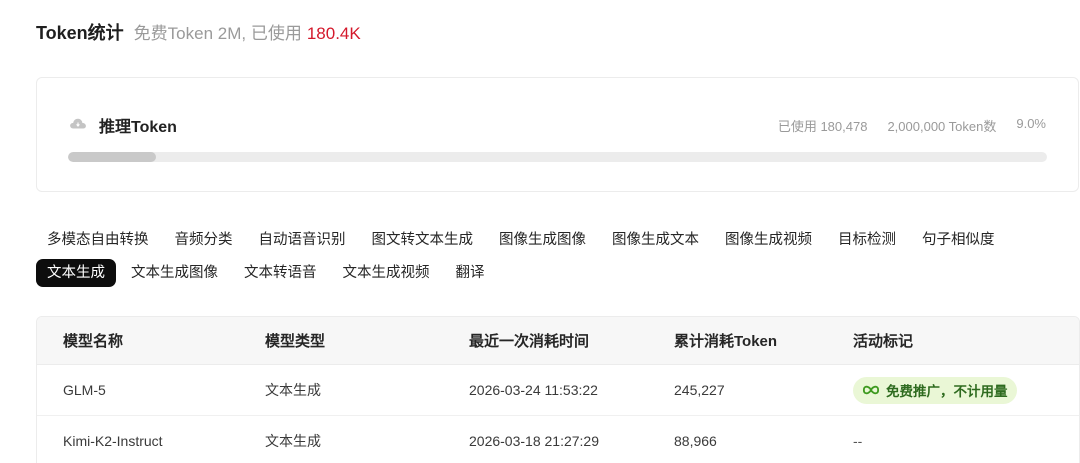 The width and height of the screenshot is (1080, 463). Describe the element at coordinates (883, 341) in the screenshot. I see `header-activity-tag: 活动标记` at that location.